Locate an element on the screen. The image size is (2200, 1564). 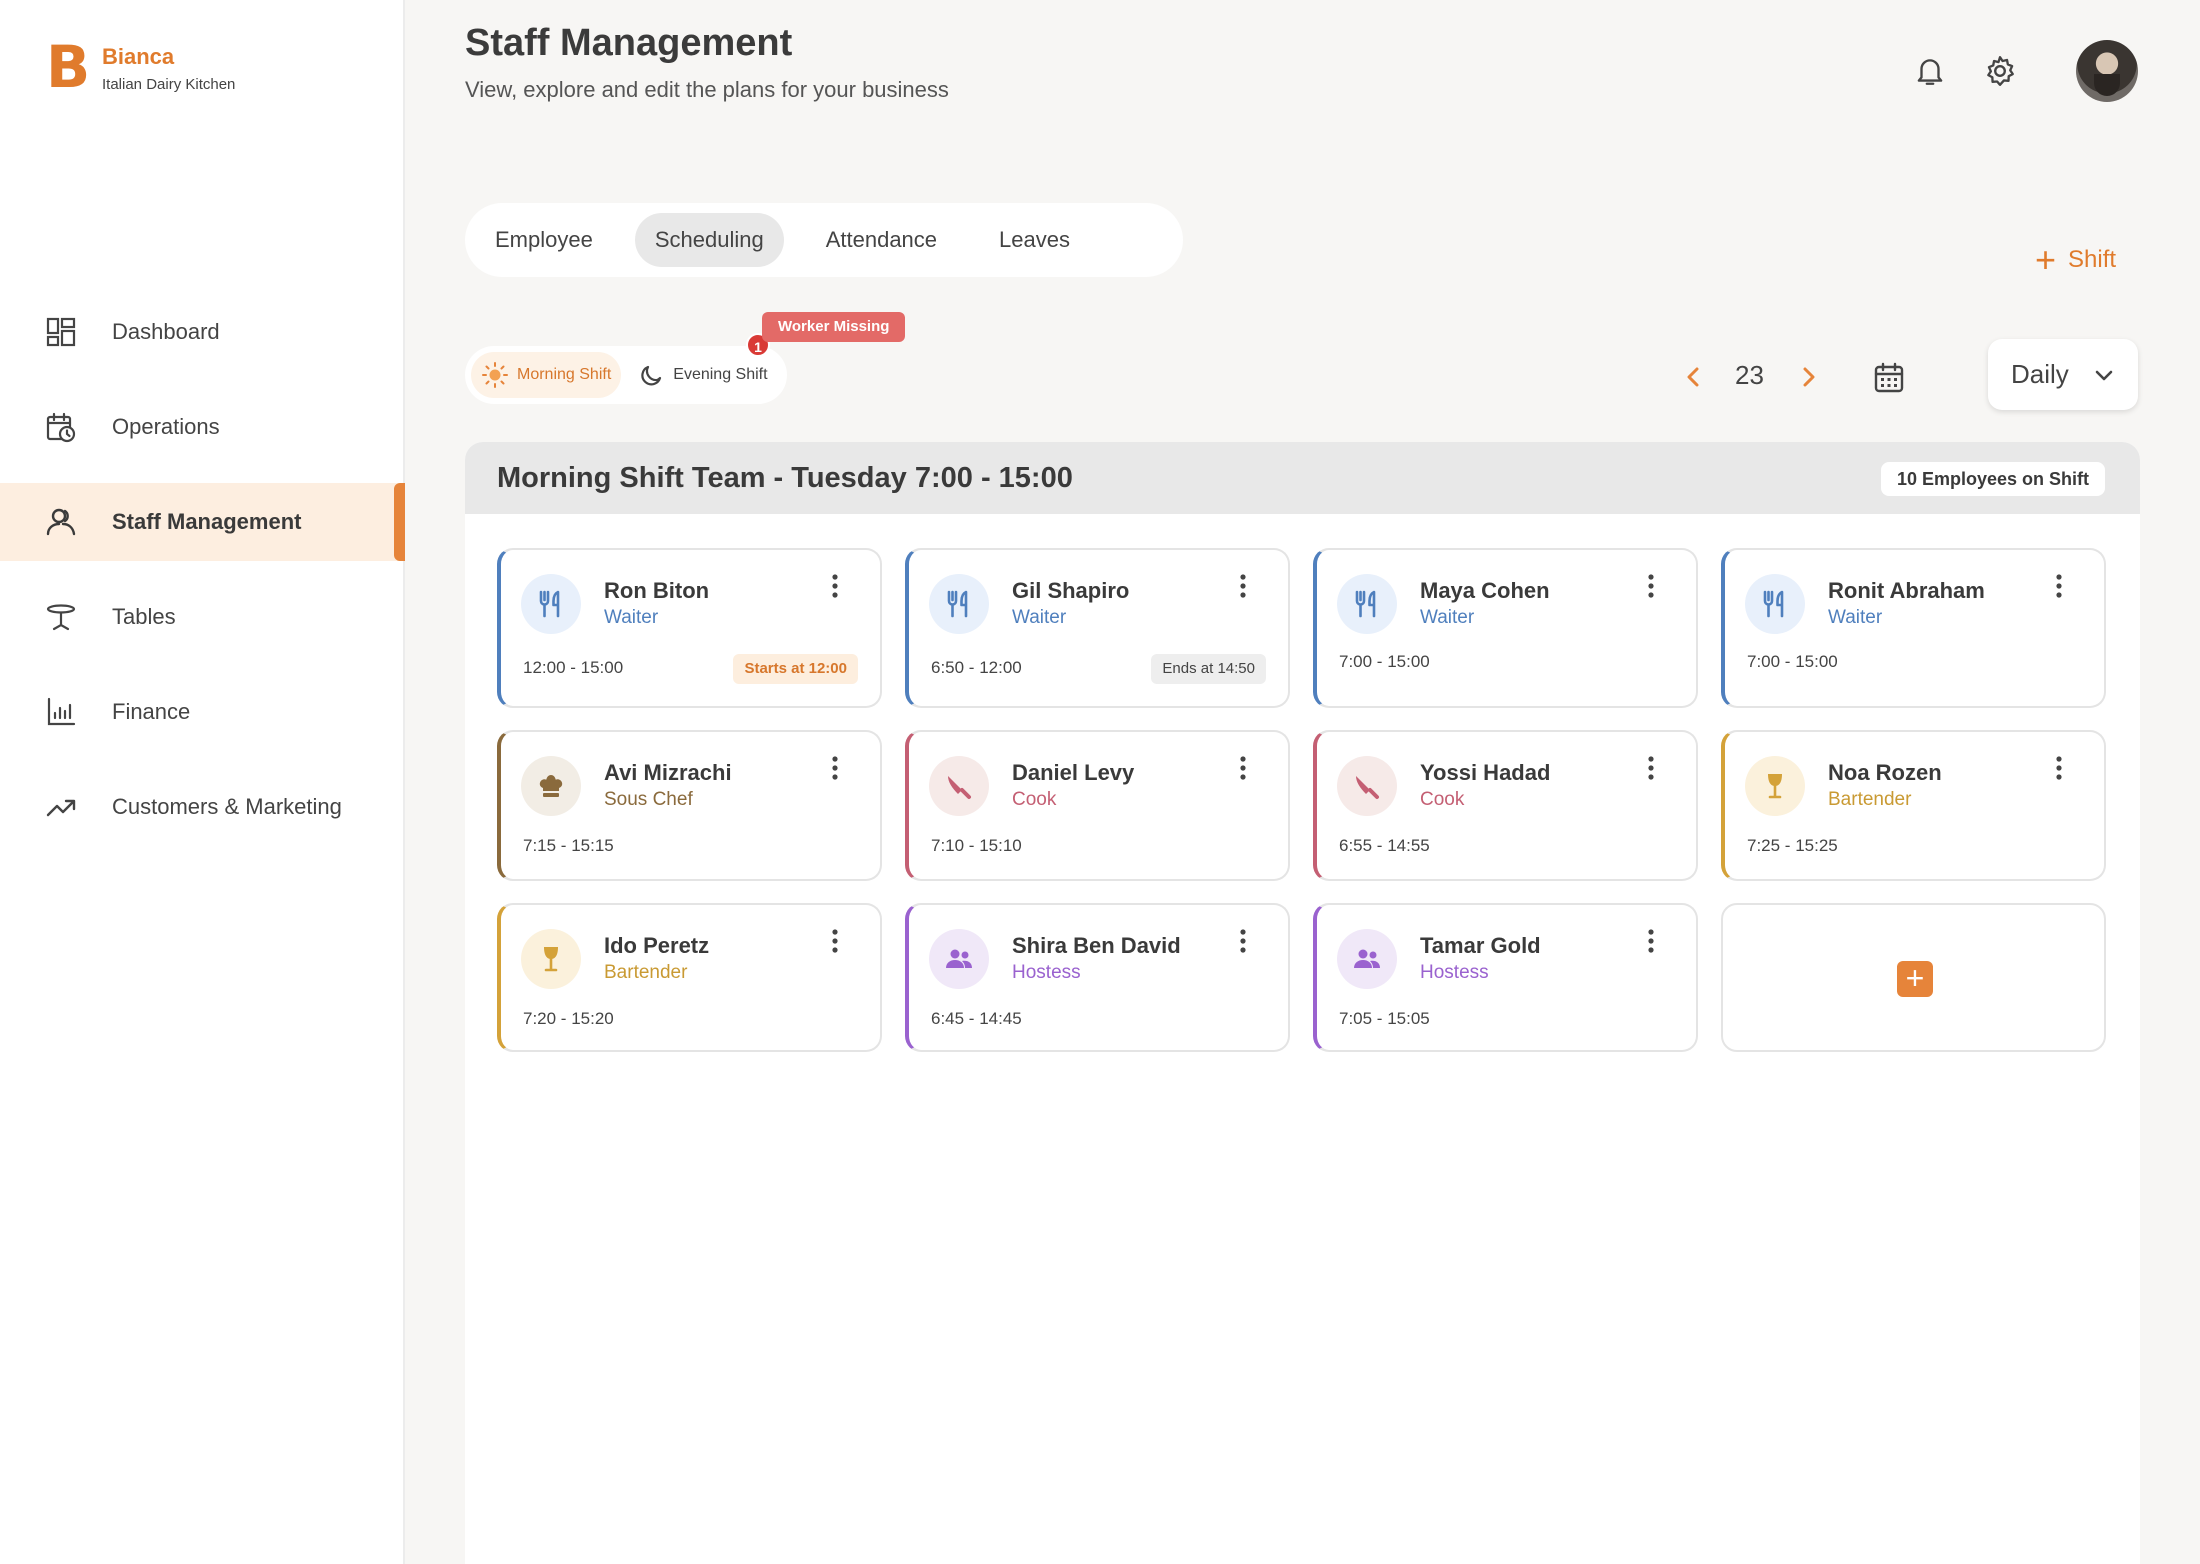
brand: B Bianca Italian Dairy Kitchen is located at coordinates (141, 67).